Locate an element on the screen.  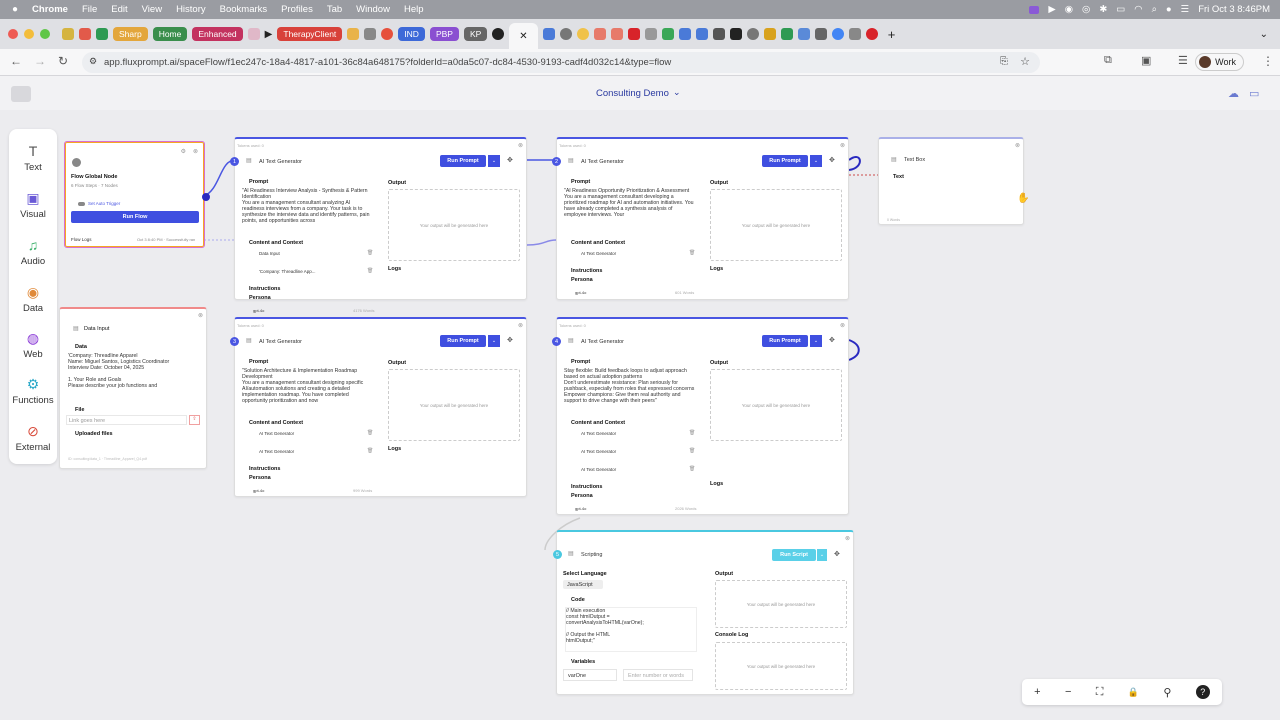
step-number: 3 is located at coordinates (234, 341).